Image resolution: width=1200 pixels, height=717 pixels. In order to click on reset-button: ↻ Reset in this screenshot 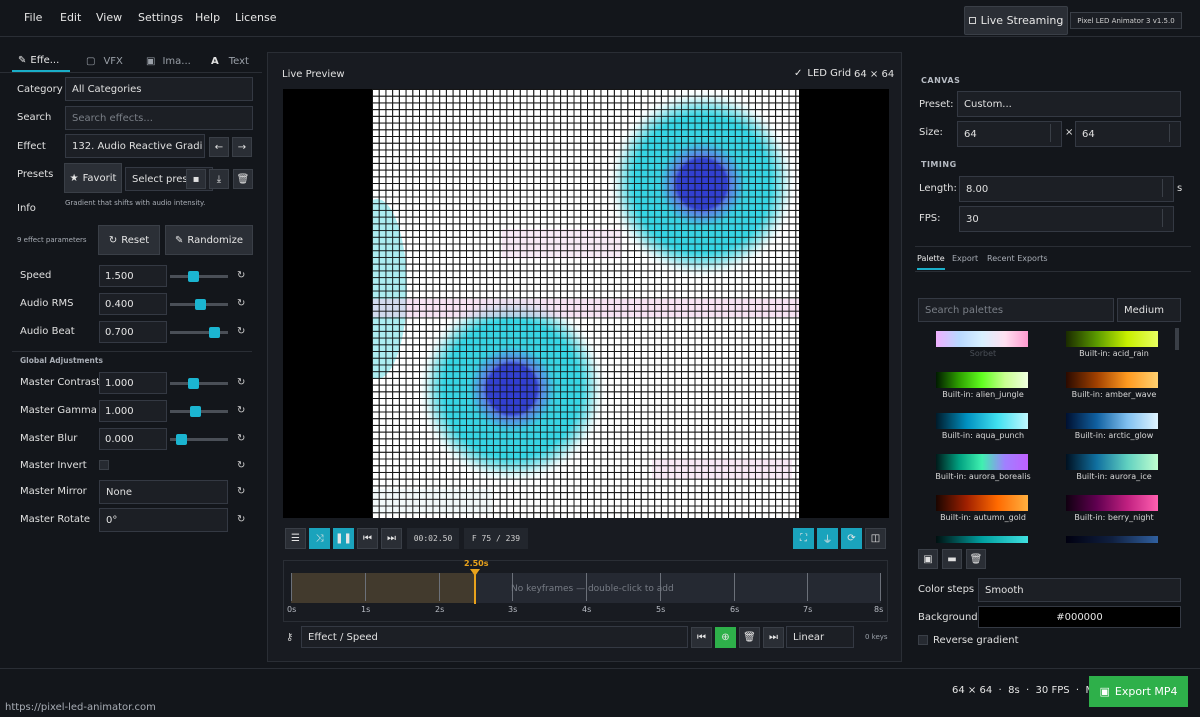, I will do `click(129, 240)`.